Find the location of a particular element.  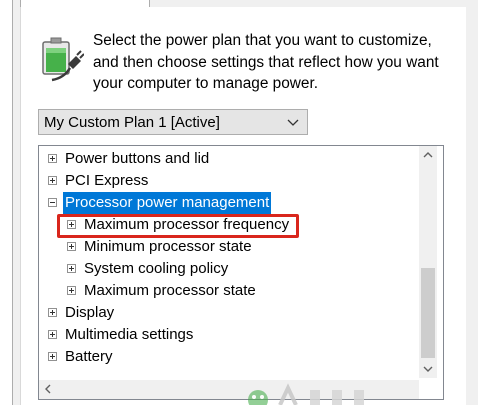

tree-item-label: Battery is located at coordinates (89, 356).